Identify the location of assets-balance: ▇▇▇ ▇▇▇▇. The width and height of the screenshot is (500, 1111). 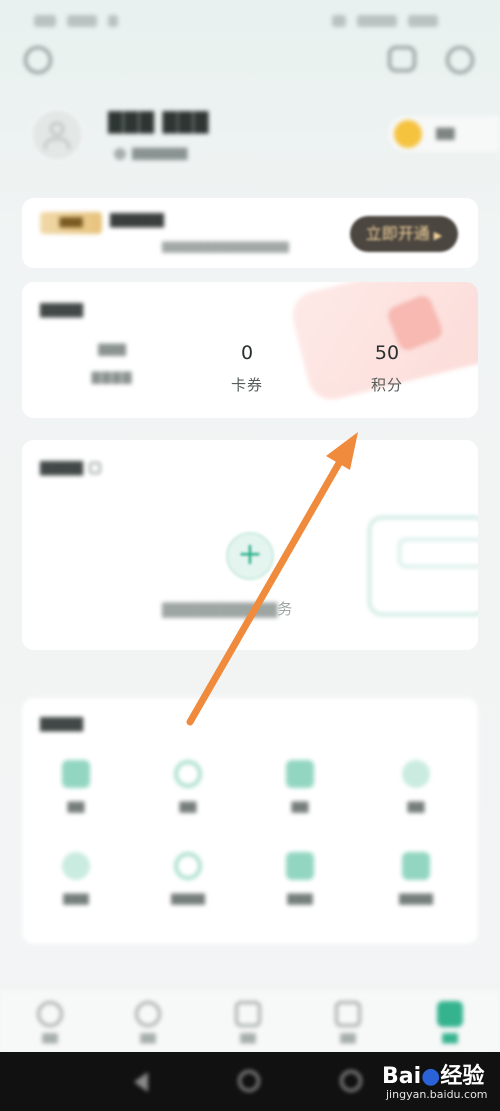
(112, 363).